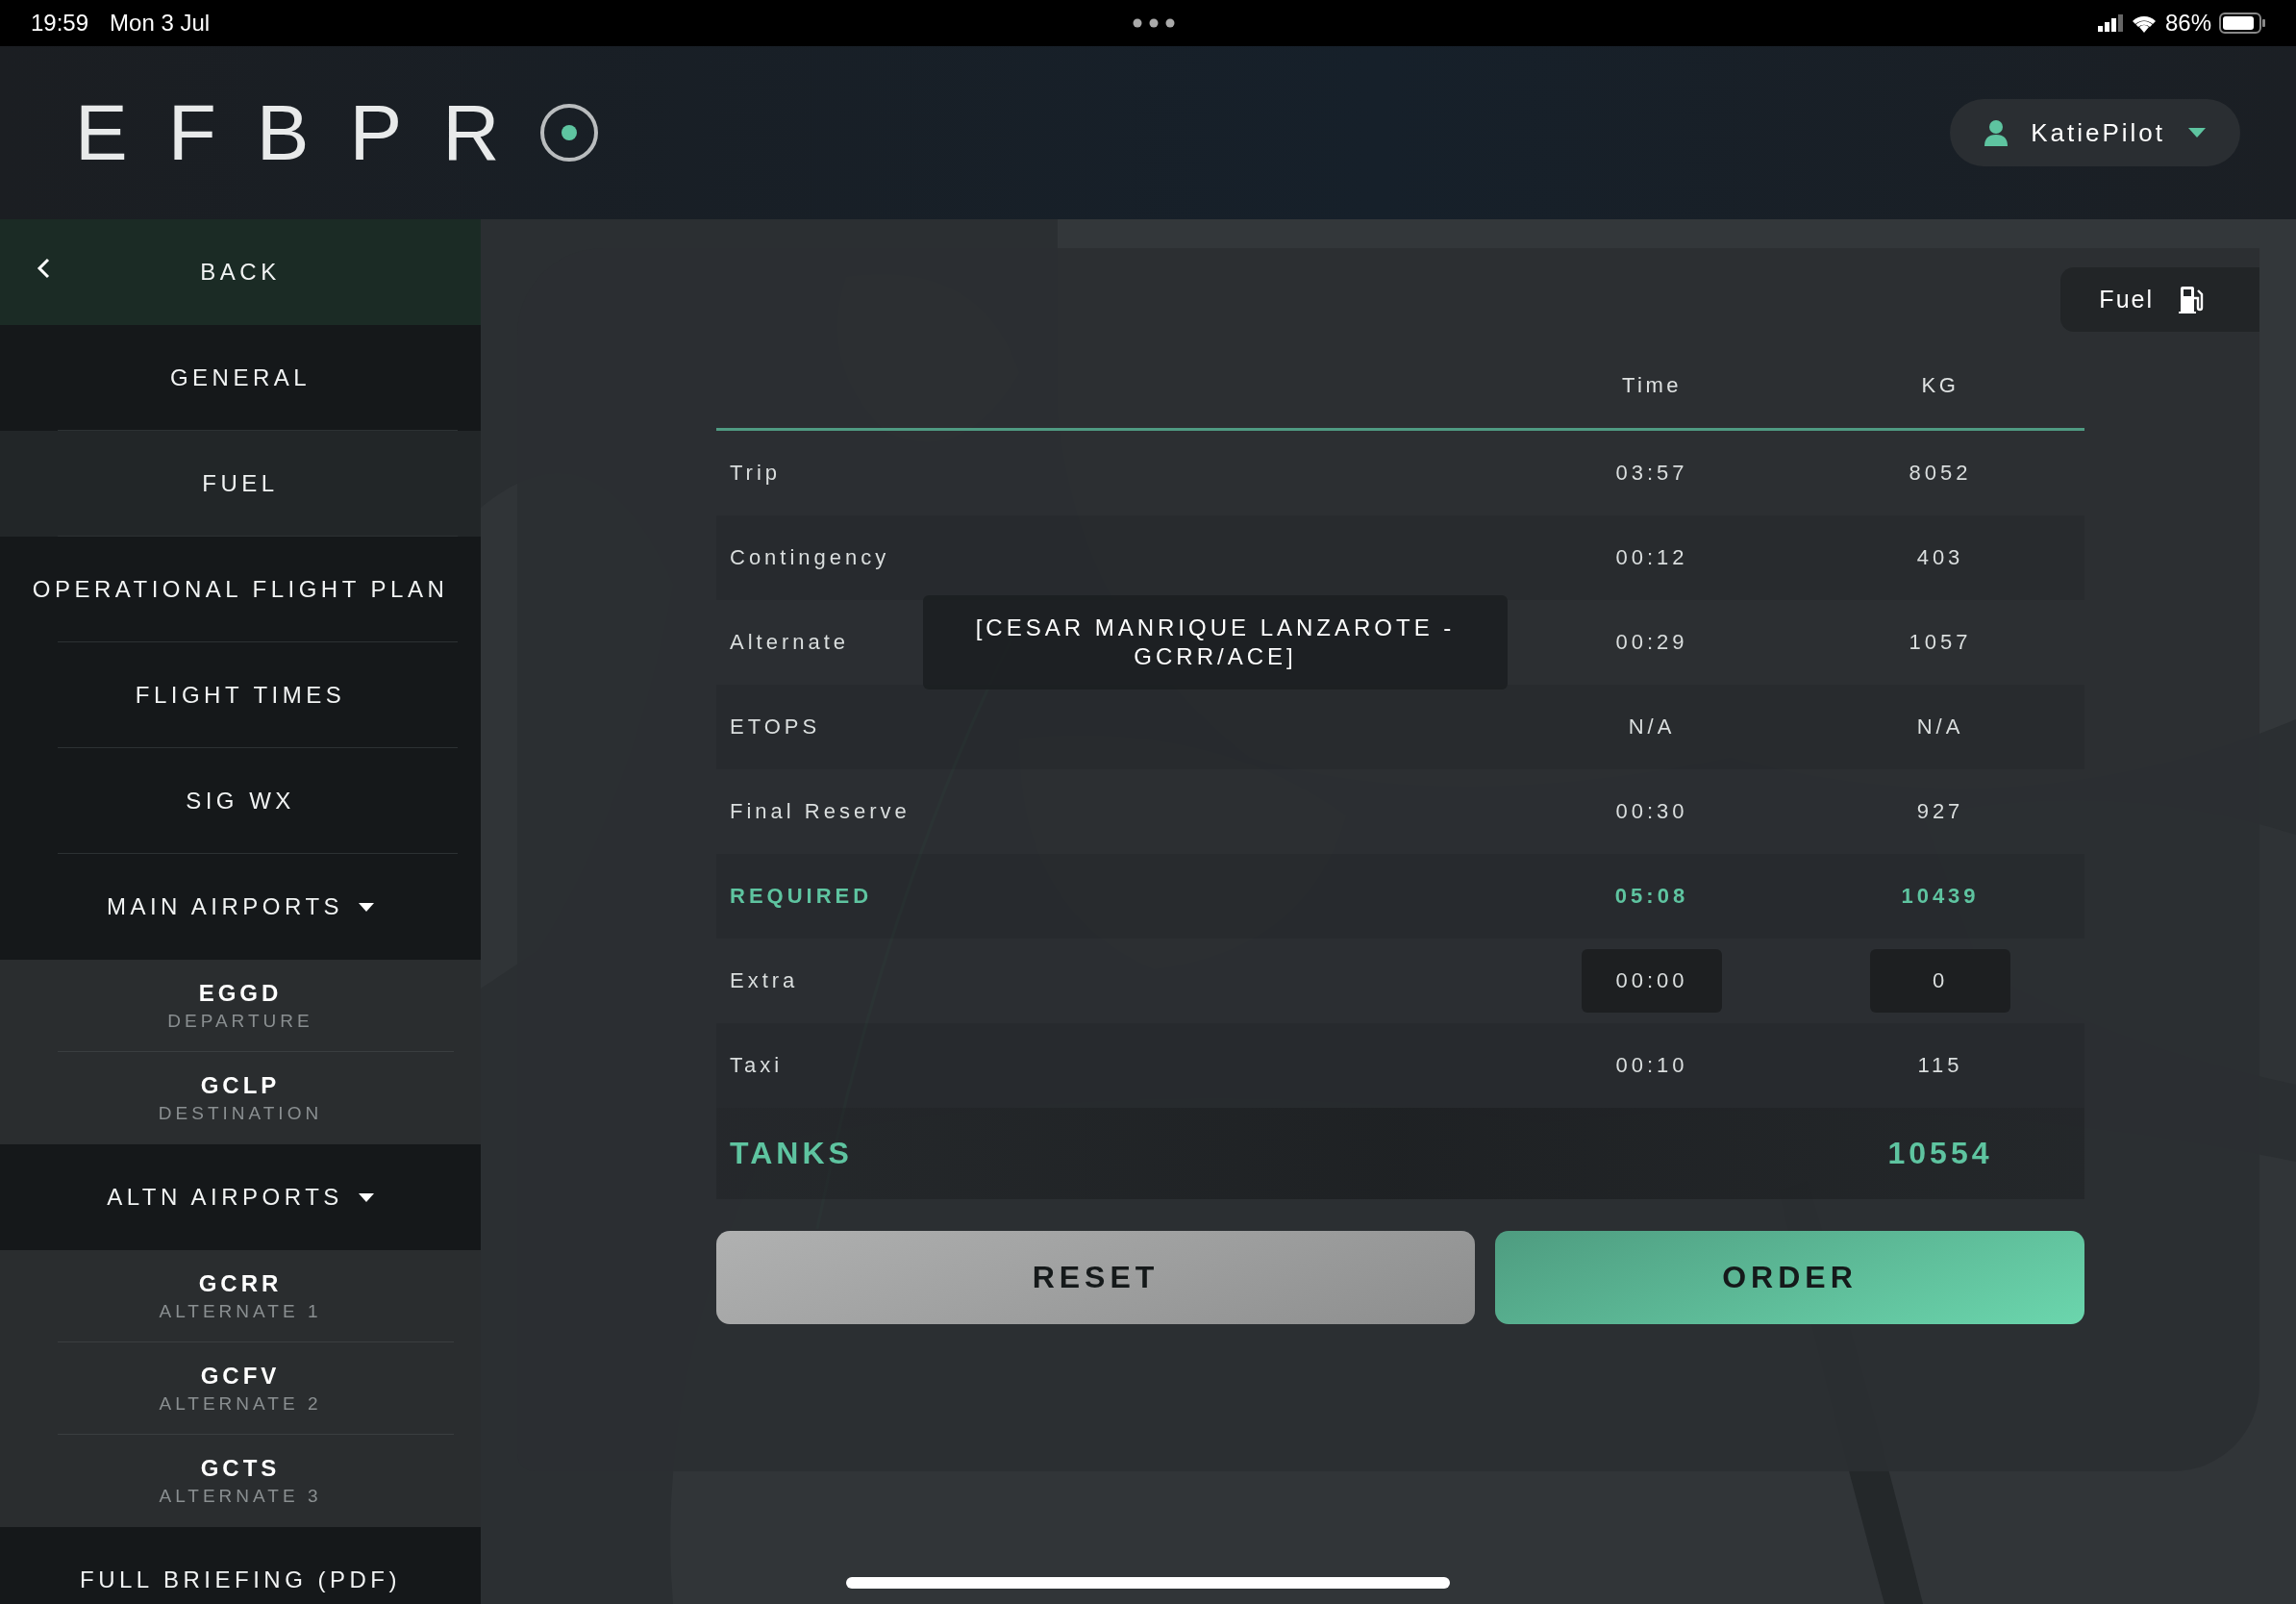 Image resolution: width=2296 pixels, height=1604 pixels. What do you see at coordinates (1940, 557) in the screenshot?
I see `kg-value: 403` at bounding box center [1940, 557].